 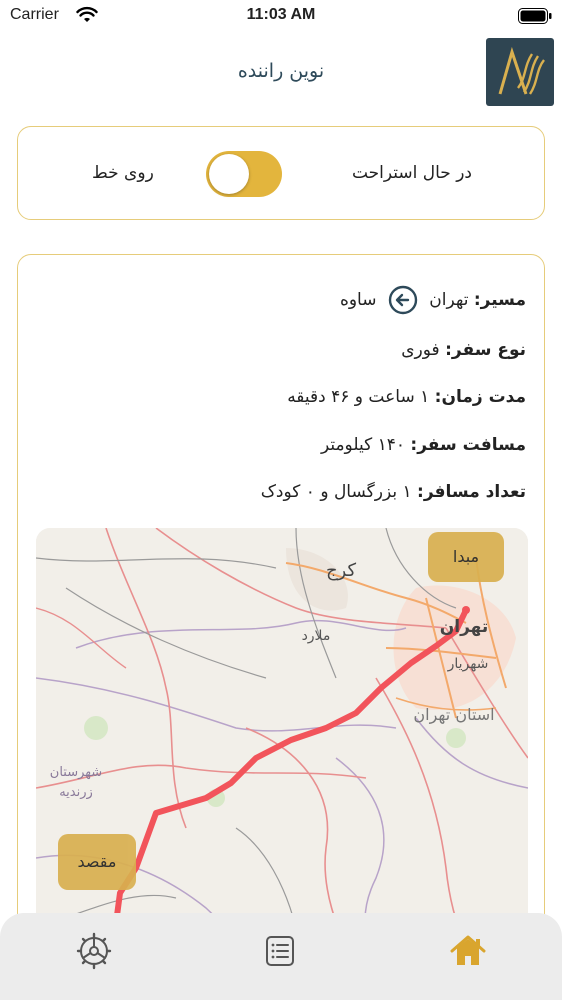 I want to click on trip-type-label: نوع سفر:, so click(x=485, y=350).